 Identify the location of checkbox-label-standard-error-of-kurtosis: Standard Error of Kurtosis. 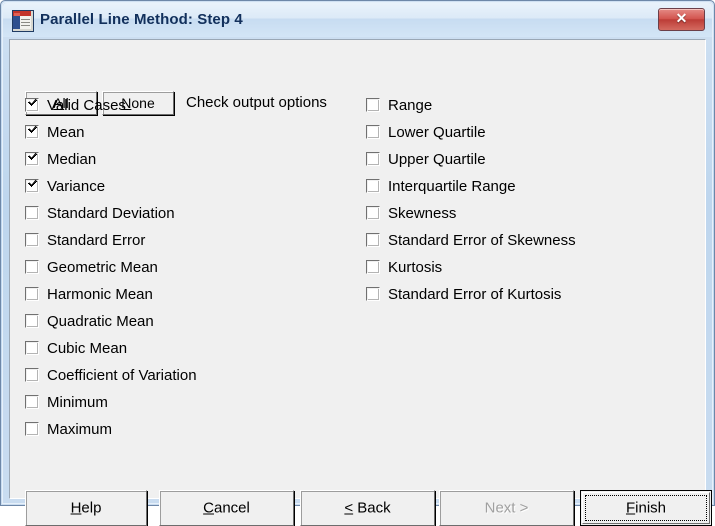
(475, 294).